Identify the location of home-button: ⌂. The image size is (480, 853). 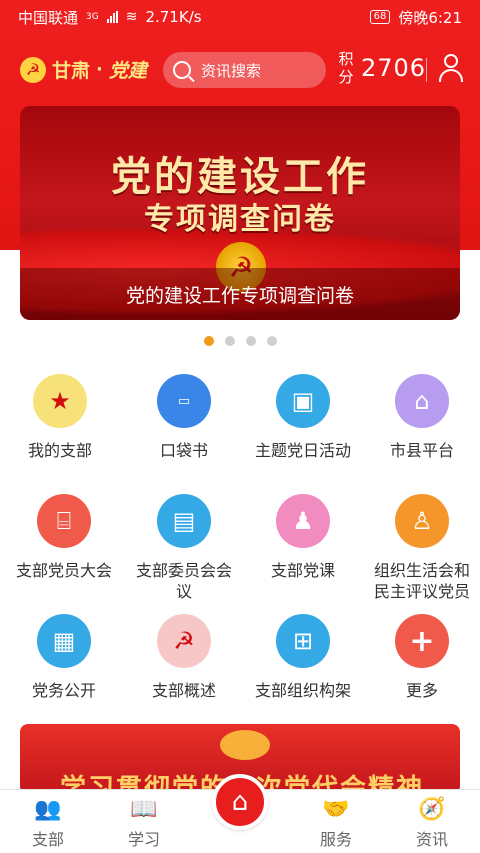
(240, 802).